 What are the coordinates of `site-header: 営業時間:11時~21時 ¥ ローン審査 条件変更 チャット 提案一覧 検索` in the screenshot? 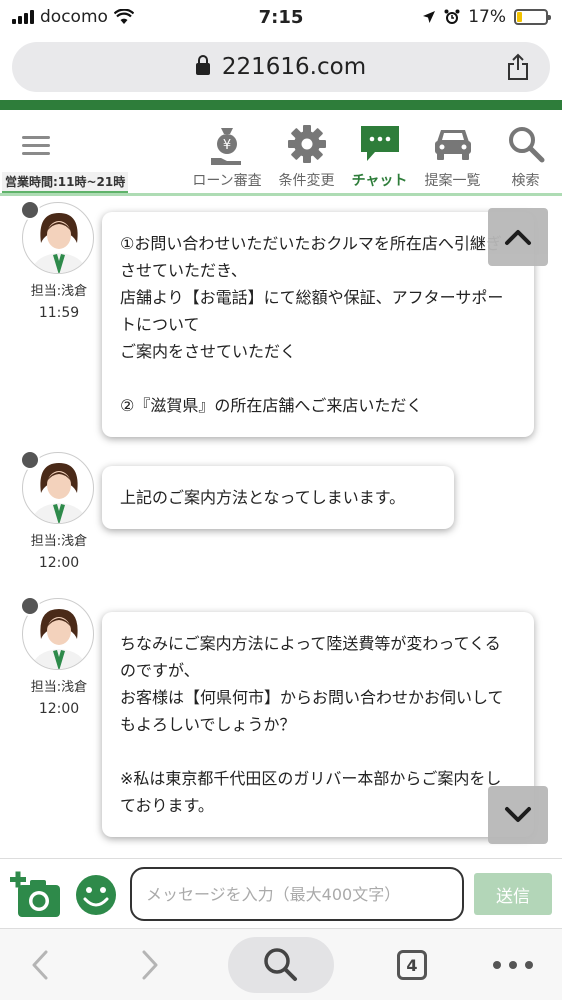 It's located at (281, 153).